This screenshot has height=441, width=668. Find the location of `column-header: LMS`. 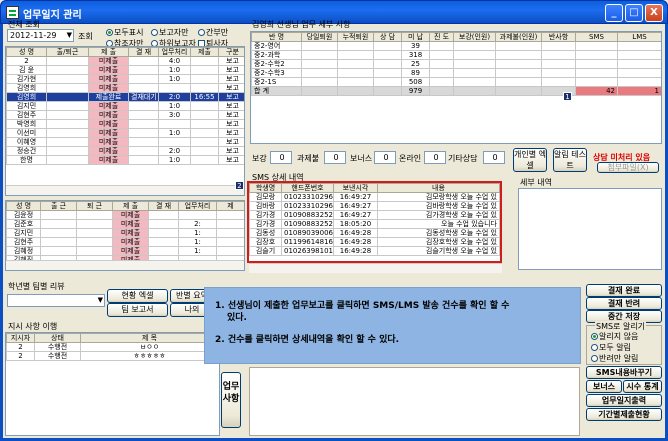

column-header: LMS is located at coordinates (639, 37).